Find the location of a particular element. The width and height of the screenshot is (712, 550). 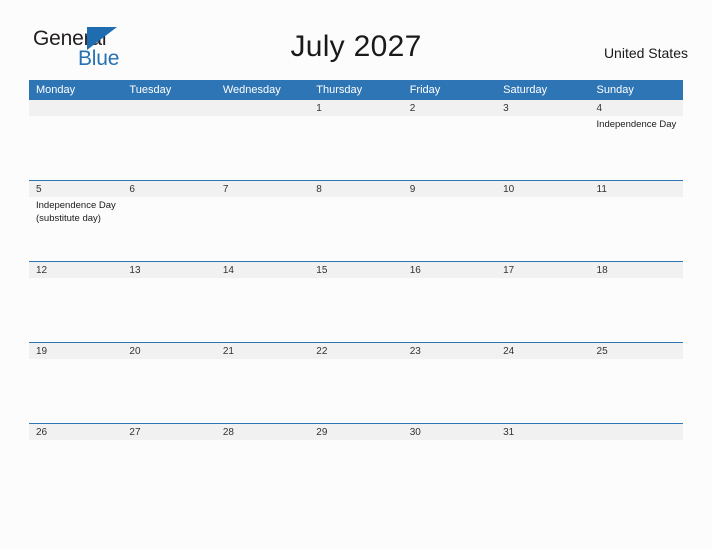

calendar-day-cell: 10 is located at coordinates (543, 221).